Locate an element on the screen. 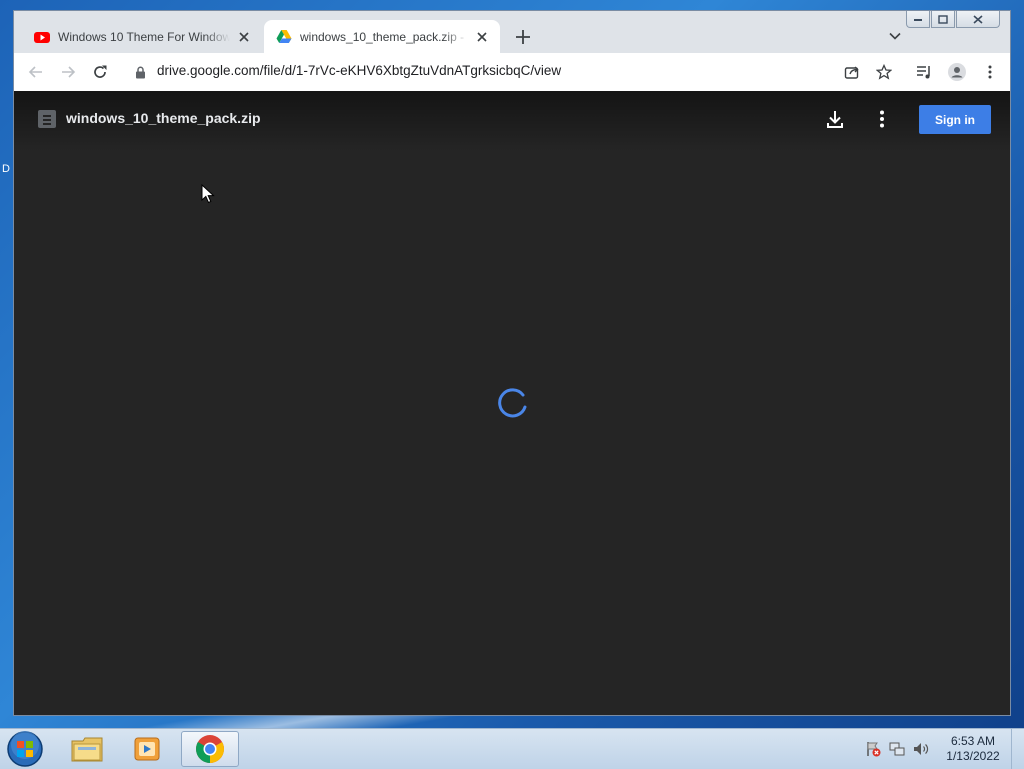  back-icon is located at coordinates (36, 72).